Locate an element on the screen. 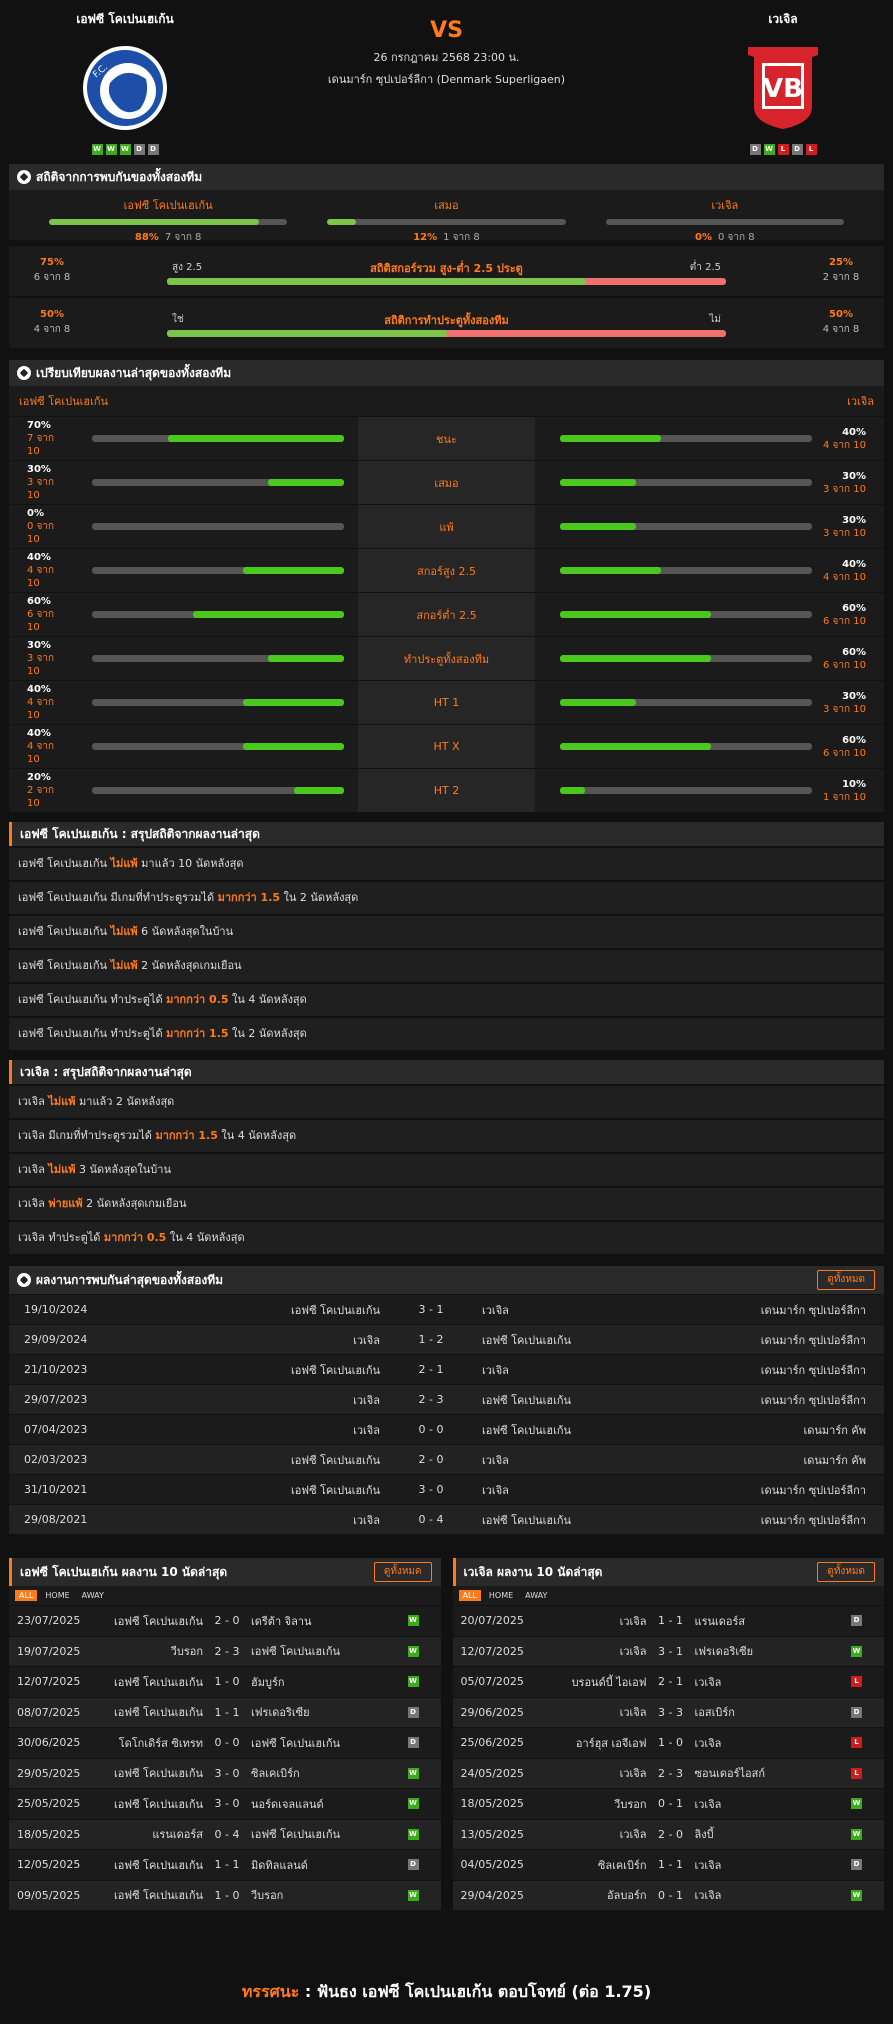  home-team-name: เอฟซี โคเปนเฮเก้น is located at coordinates (125, 19).